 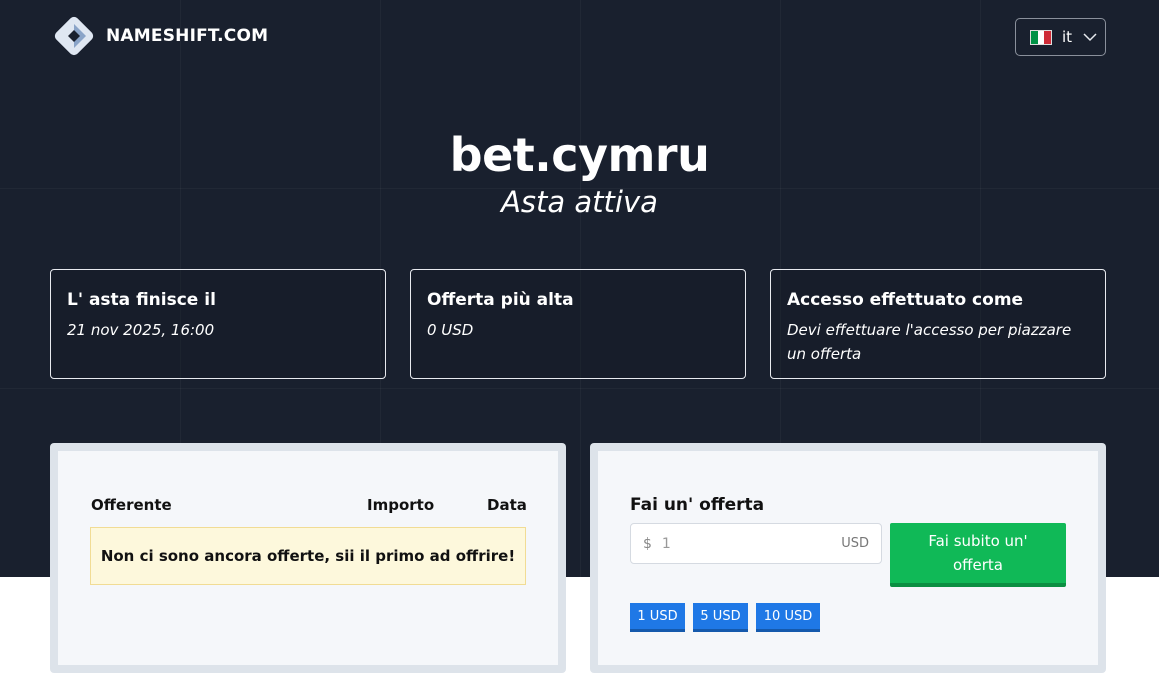 I want to click on card-value: 0 USD, so click(x=450, y=330).